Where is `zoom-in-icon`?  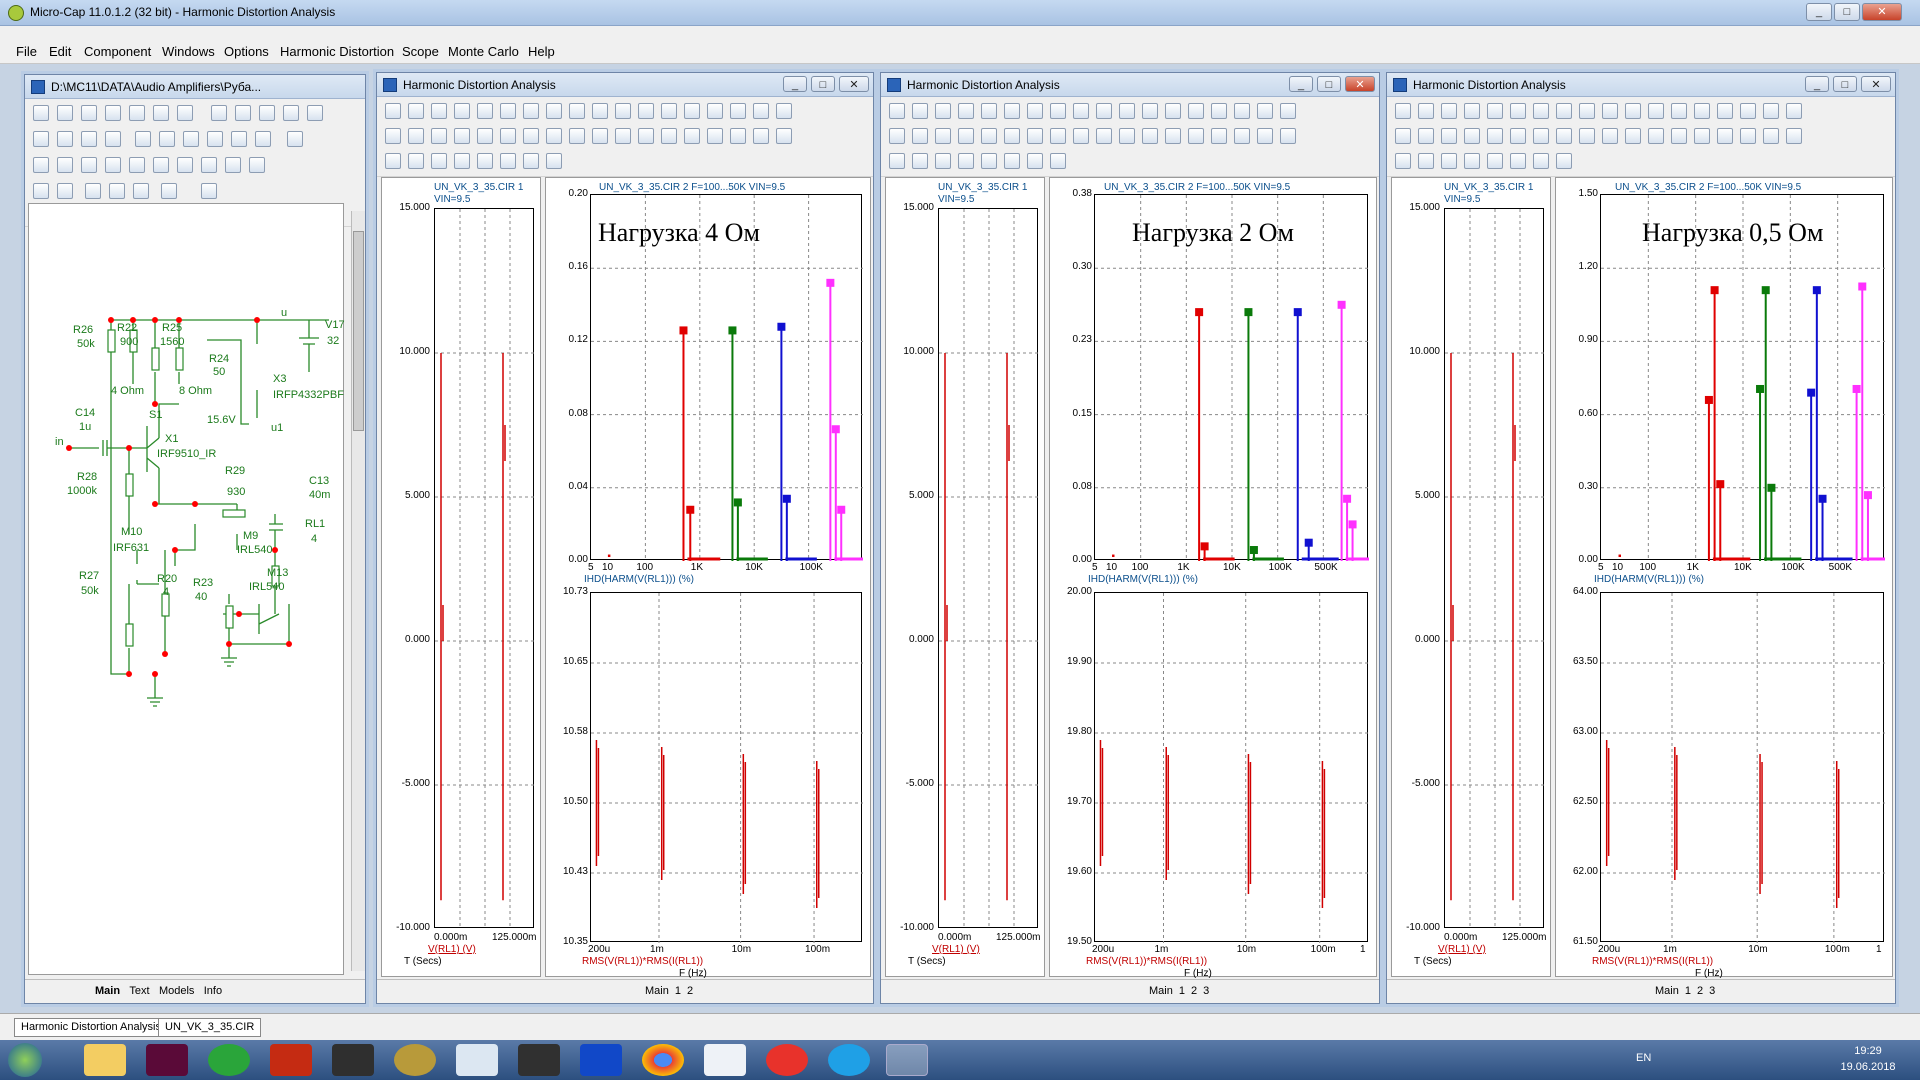
zoom-in-icon is located at coordinates (93, 191).